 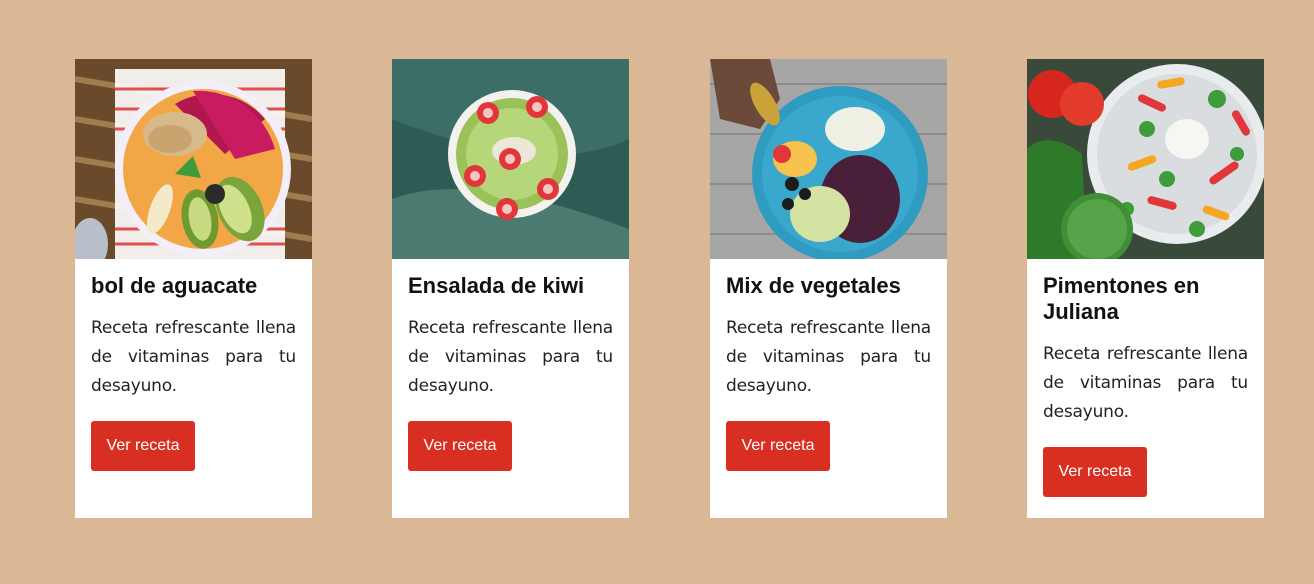 What do you see at coordinates (174, 285) in the screenshot?
I see `card-title: bol de aguacate` at bounding box center [174, 285].